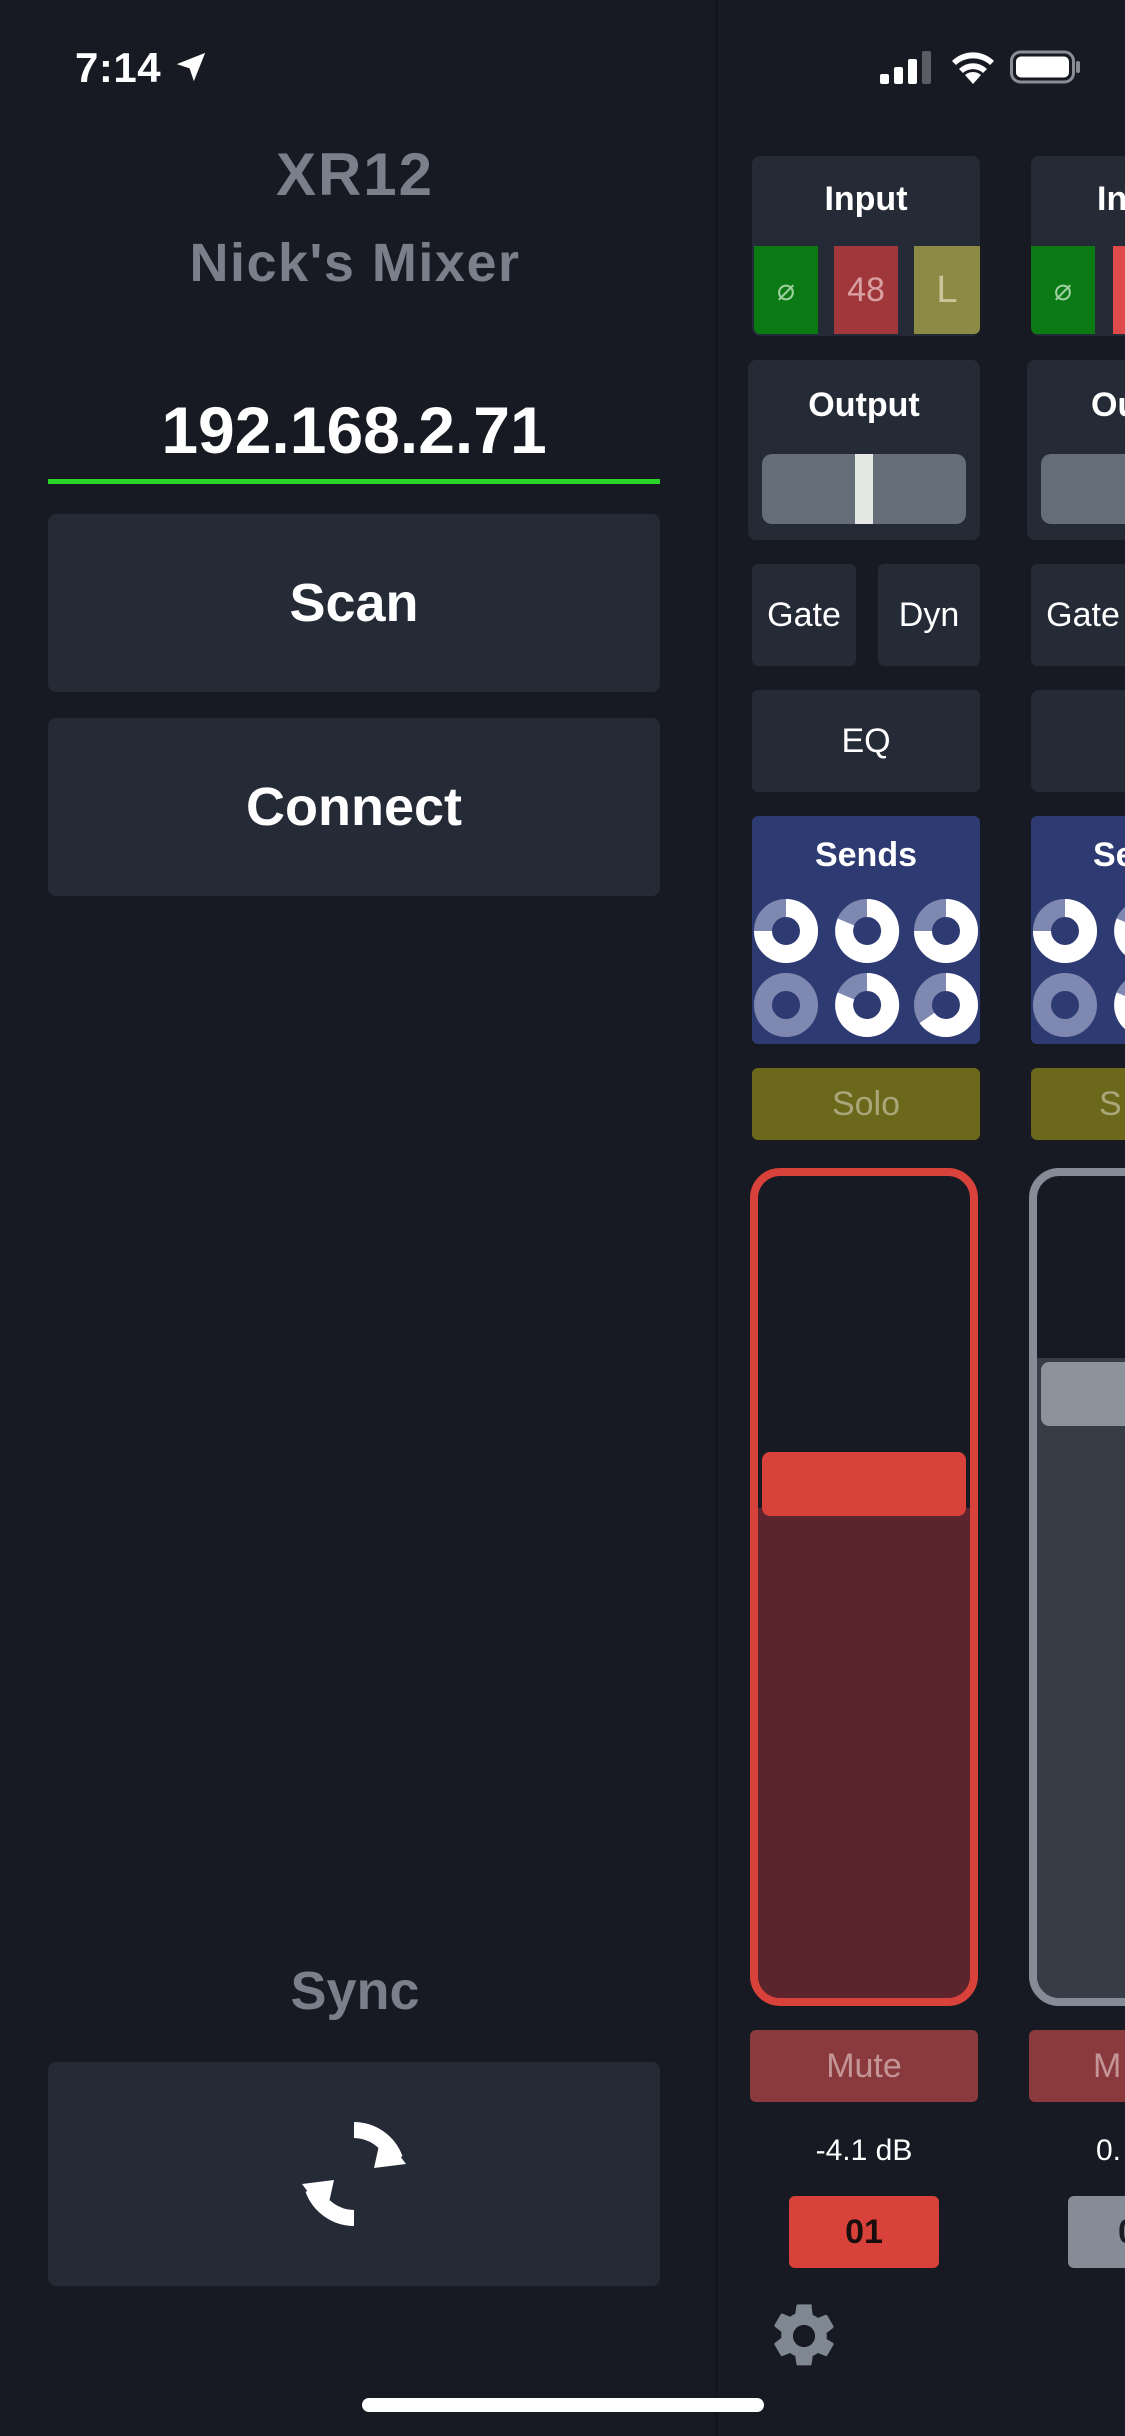  Describe the element at coordinates (866, 1104) in the screenshot. I see `solo-button: Solo` at that location.